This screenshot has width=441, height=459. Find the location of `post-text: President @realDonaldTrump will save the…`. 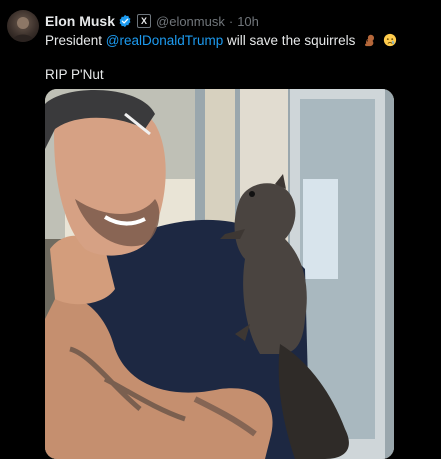

post-text: President @realDonaldTrump will save the… is located at coordinates (221, 40).